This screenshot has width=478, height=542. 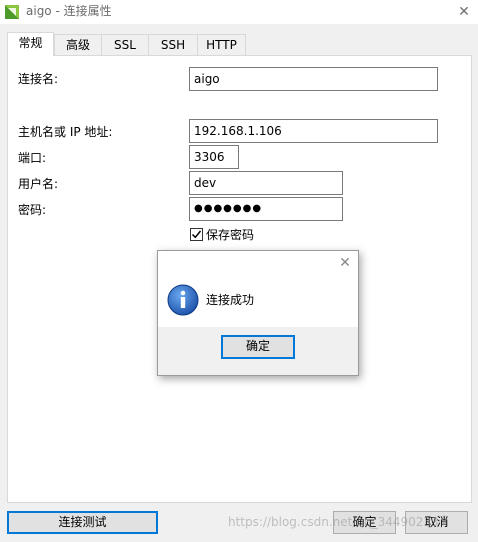 What do you see at coordinates (12, 12) in the screenshot?
I see `navicat-app-icon` at bounding box center [12, 12].